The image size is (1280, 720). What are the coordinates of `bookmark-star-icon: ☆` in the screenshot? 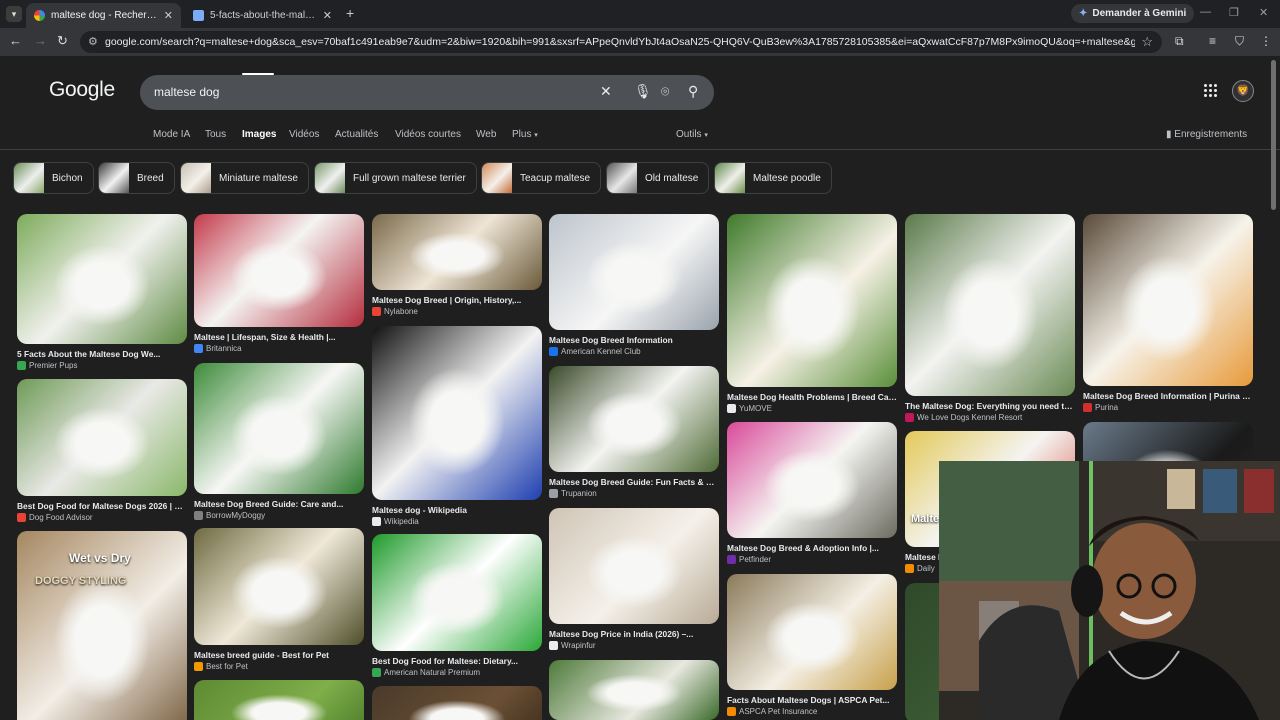 It's located at (1147, 42).